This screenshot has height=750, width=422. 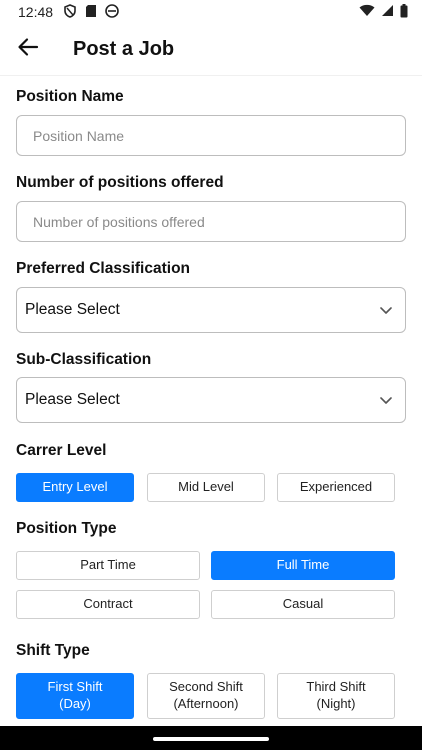 What do you see at coordinates (108, 565) in the screenshot?
I see `position-type-part-time-chip: Part Time` at bounding box center [108, 565].